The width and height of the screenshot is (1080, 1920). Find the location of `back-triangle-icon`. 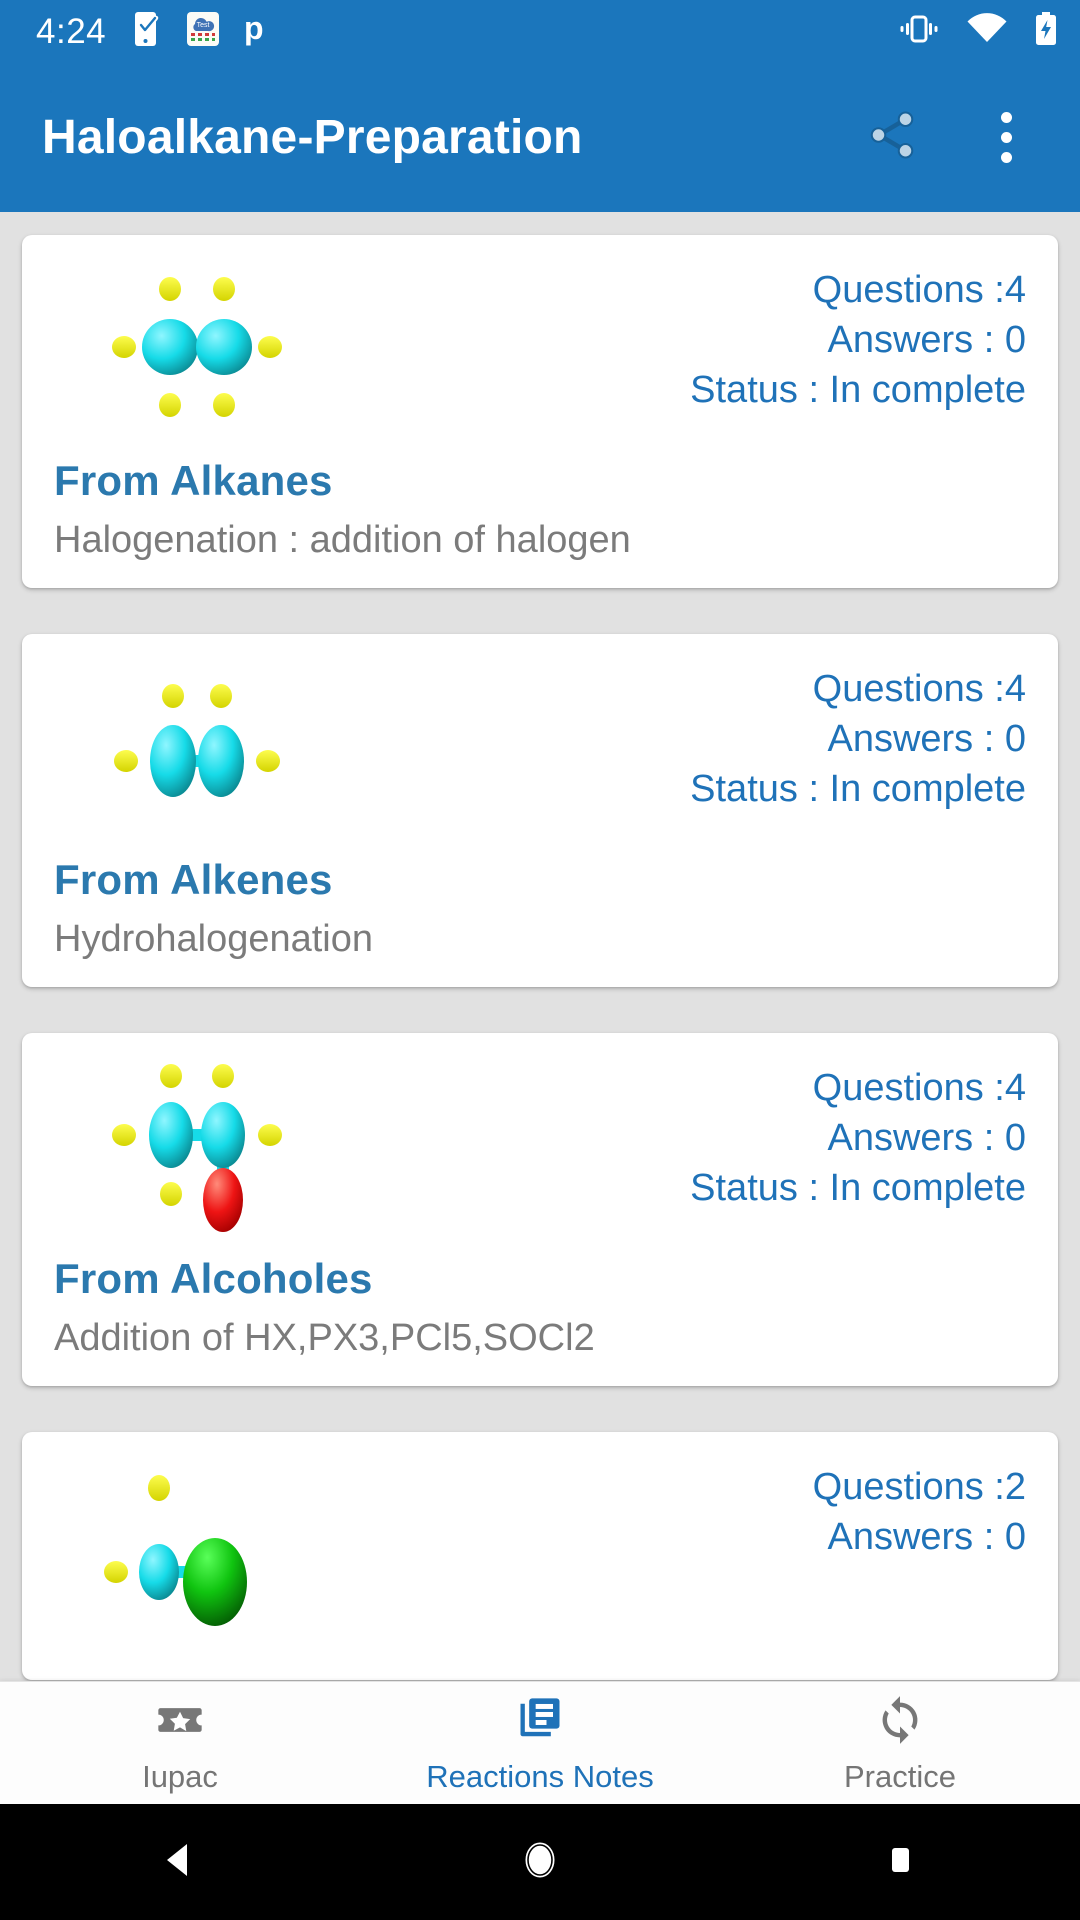

back-triangle-icon is located at coordinates (180, 1862).